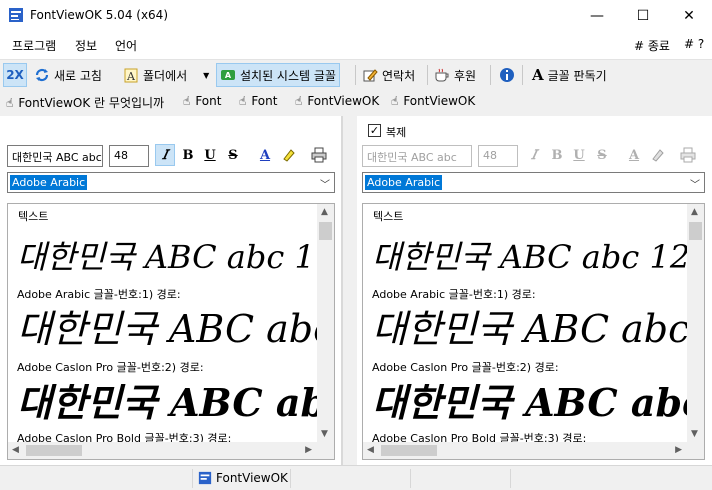 The height and width of the screenshot is (490, 712). Describe the element at coordinates (126, 45) in the screenshot. I see `menu-language: 언어` at that location.